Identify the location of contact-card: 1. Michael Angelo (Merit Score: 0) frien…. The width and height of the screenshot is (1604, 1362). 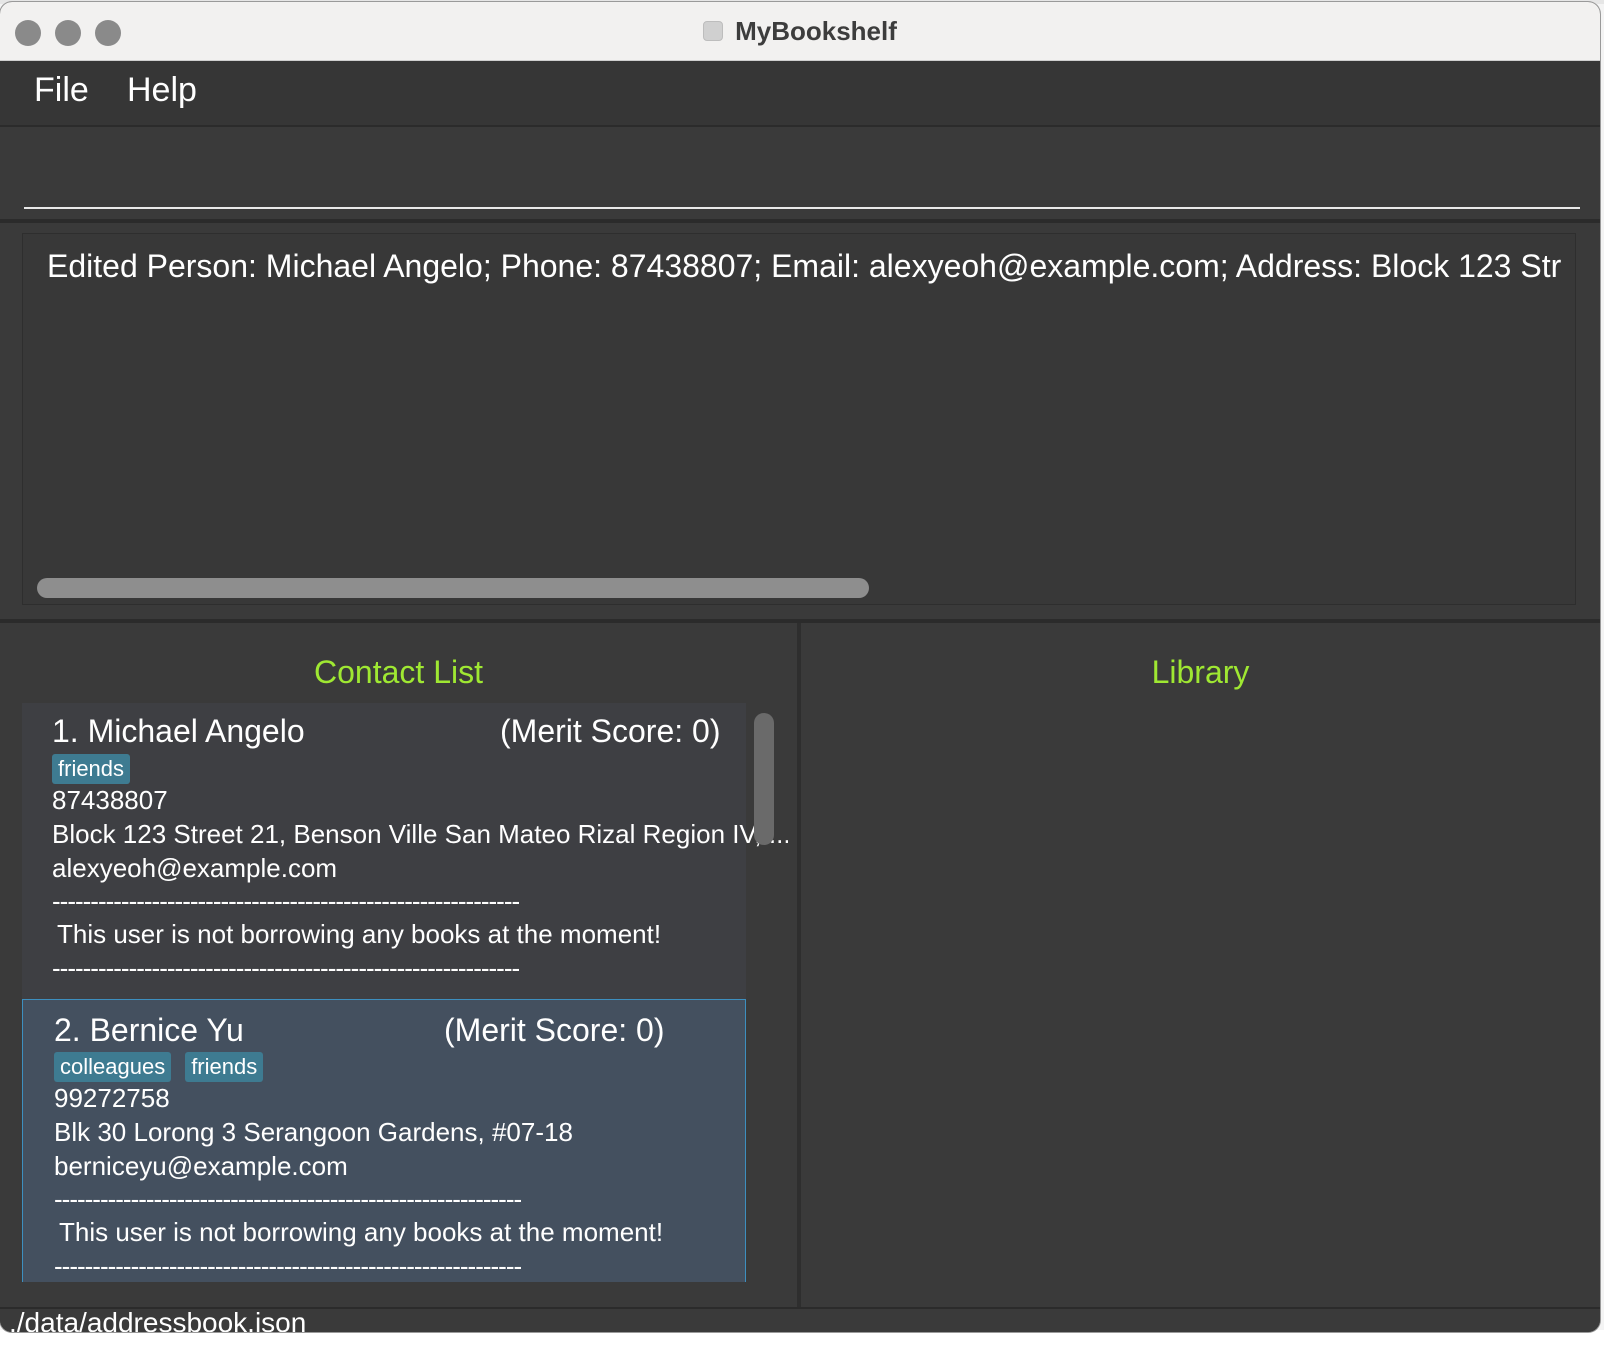
(405, 851).